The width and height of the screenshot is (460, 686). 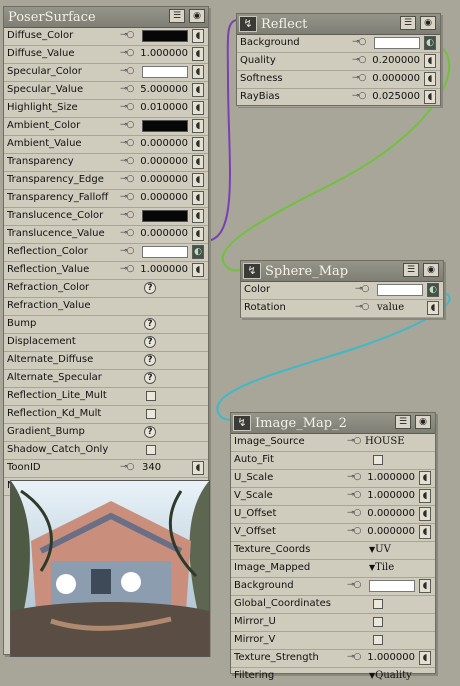 I want to click on v-scale-row: V_Scale ⊸○ 1.000000 ◖, so click(x=333, y=497).